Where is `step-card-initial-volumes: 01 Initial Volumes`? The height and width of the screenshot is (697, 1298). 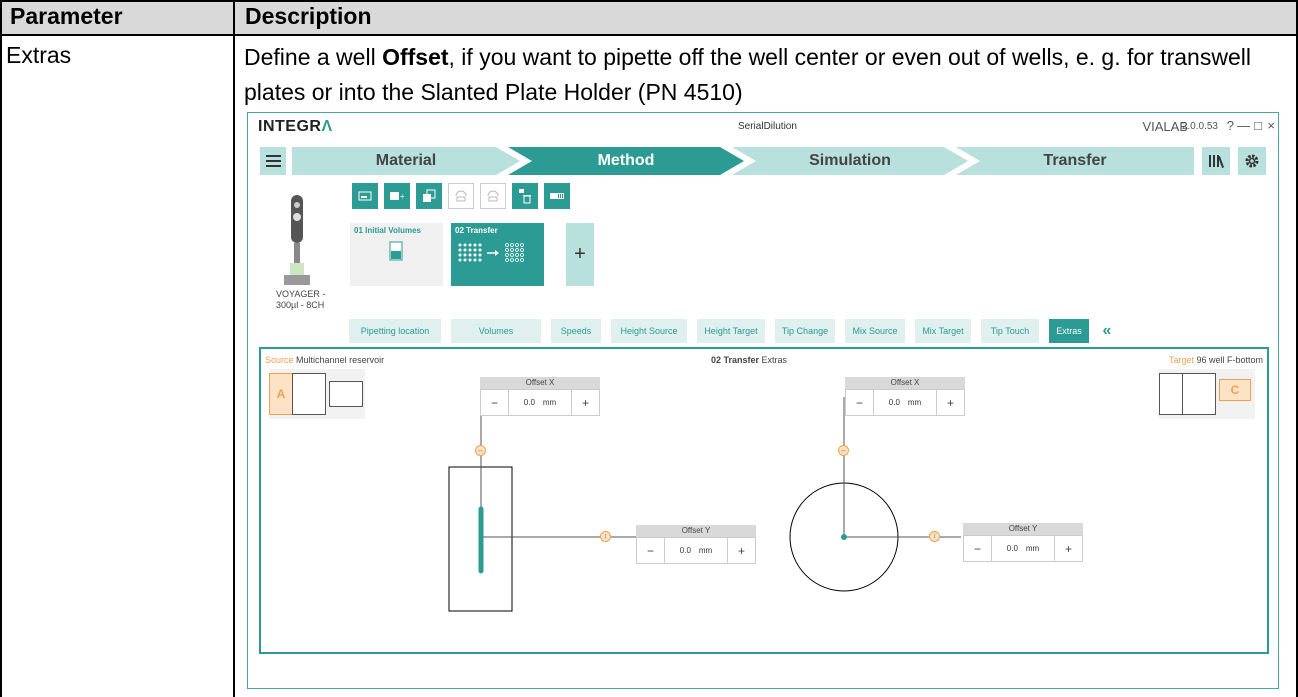 step-card-initial-volumes: 01 Initial Volumes is located at coordinates (396, 254).